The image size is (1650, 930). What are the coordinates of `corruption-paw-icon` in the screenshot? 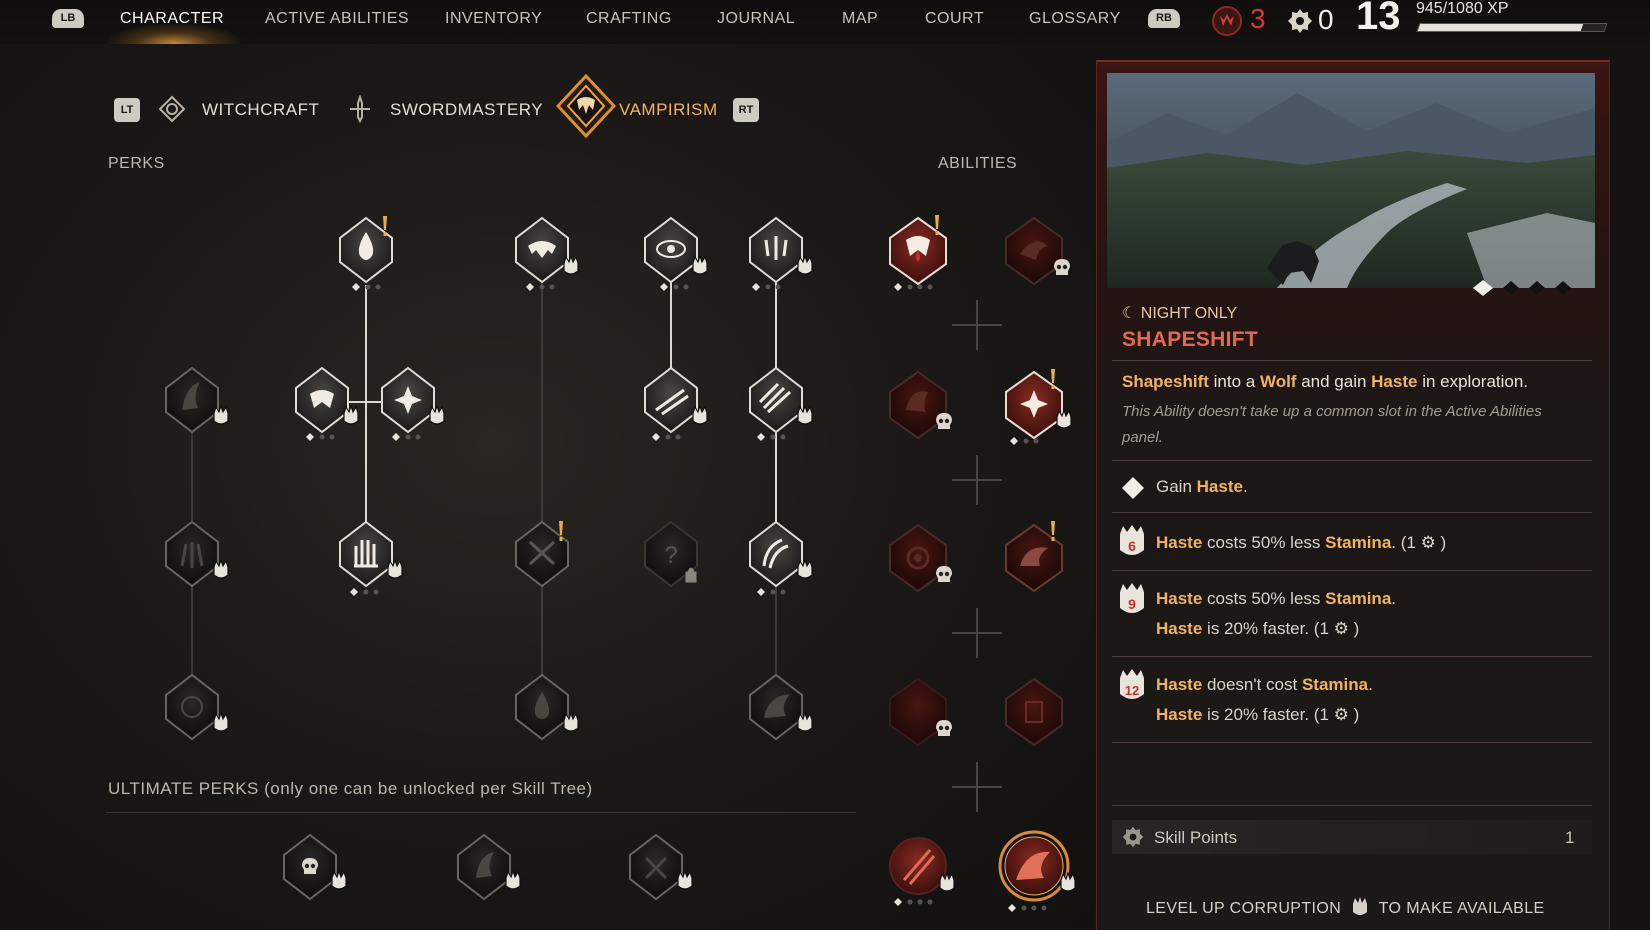 It's located at (1360, 906).